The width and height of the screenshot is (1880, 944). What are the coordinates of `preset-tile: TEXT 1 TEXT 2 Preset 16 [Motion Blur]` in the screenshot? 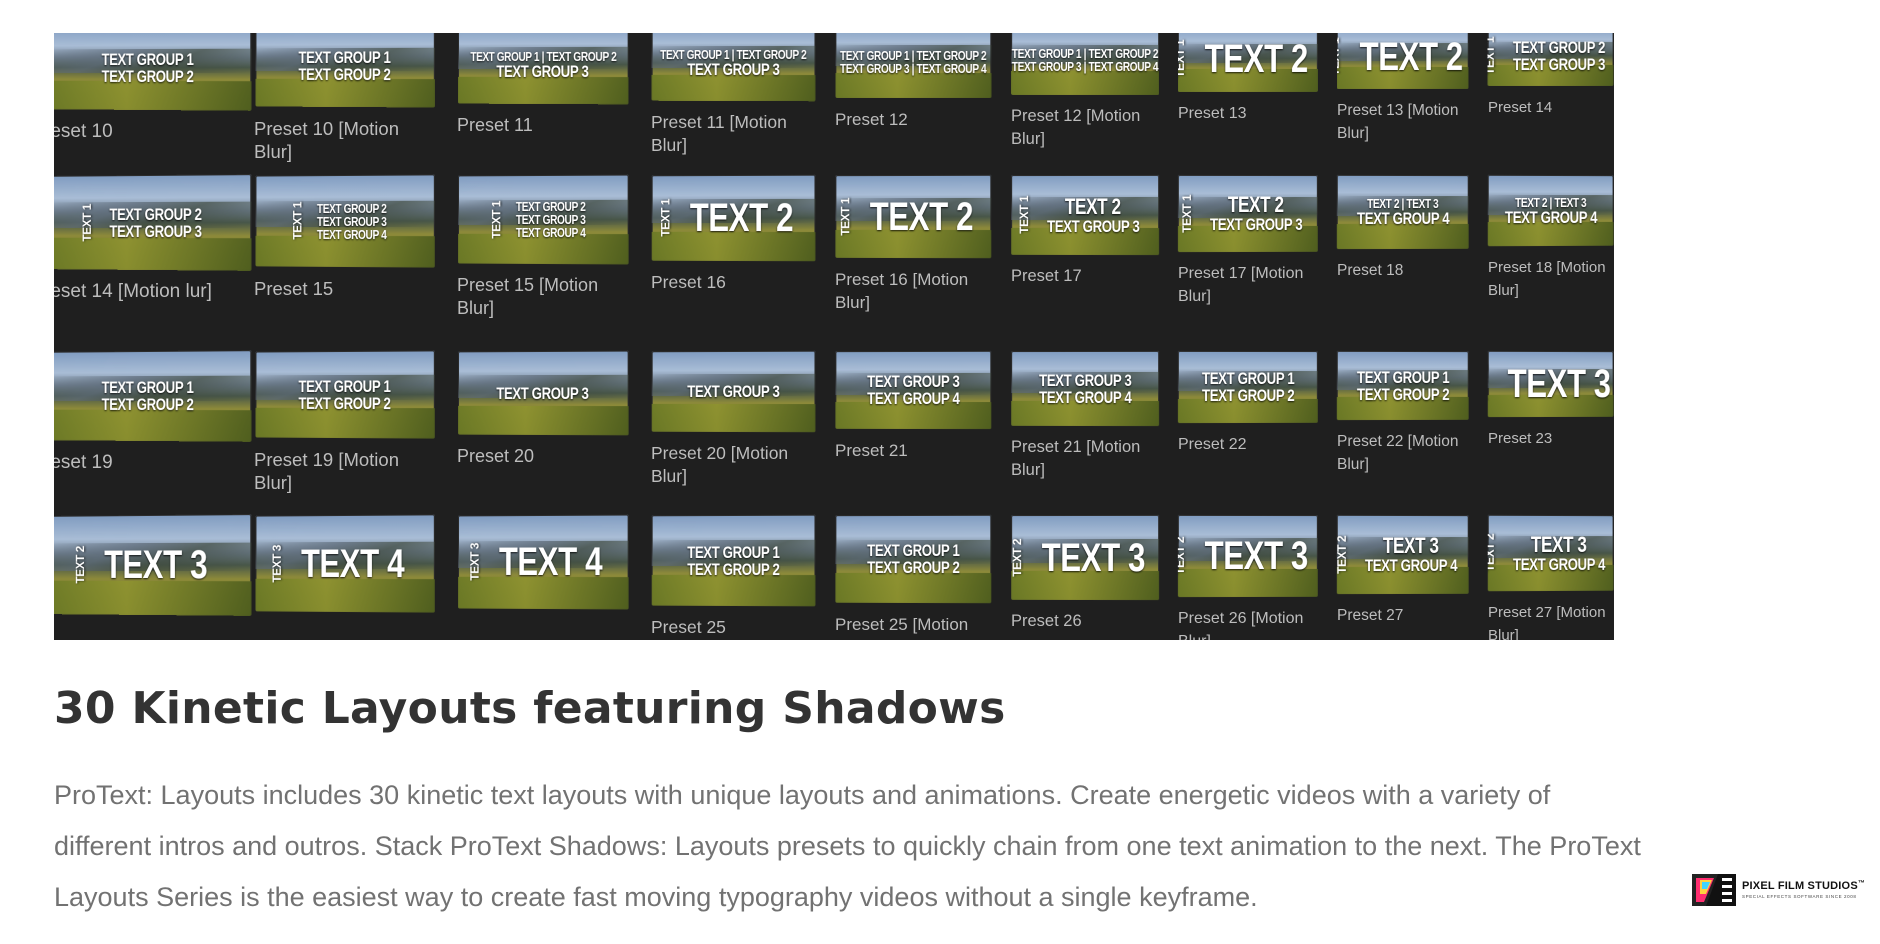 It's located at (913, 244).